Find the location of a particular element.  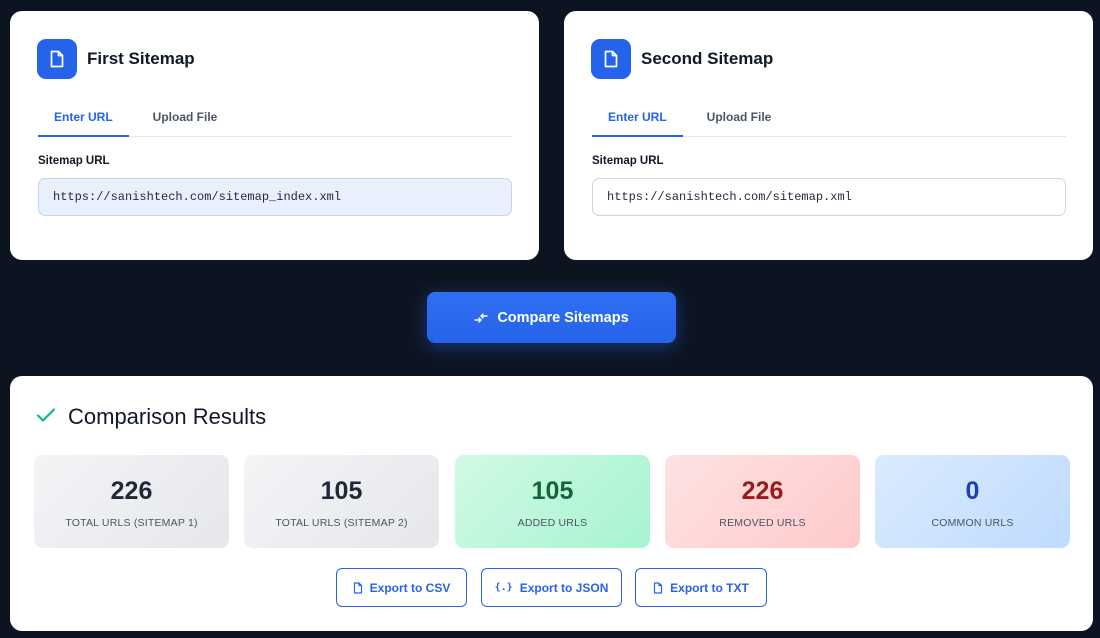

stat-label: REMOVED URLS is located at coordinates (762, 523).